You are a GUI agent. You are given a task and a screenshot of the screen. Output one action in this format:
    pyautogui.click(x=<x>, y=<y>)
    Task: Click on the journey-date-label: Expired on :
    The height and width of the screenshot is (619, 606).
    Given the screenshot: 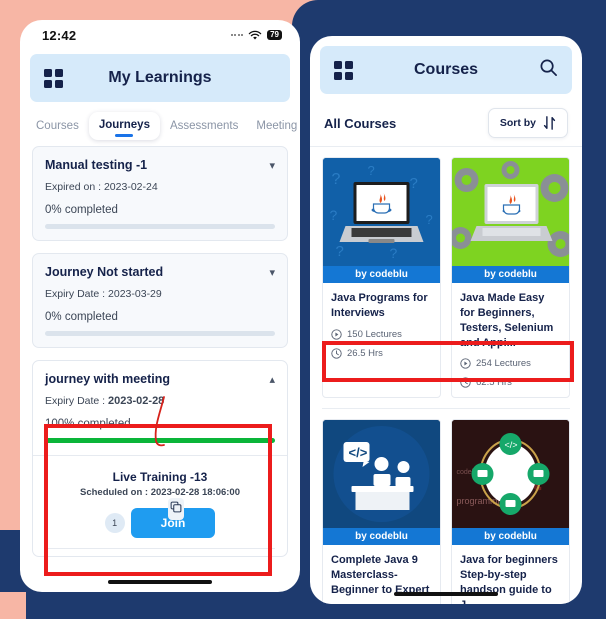 What is the action you would take?
    pyautogui.click(x=73, y=187)
    